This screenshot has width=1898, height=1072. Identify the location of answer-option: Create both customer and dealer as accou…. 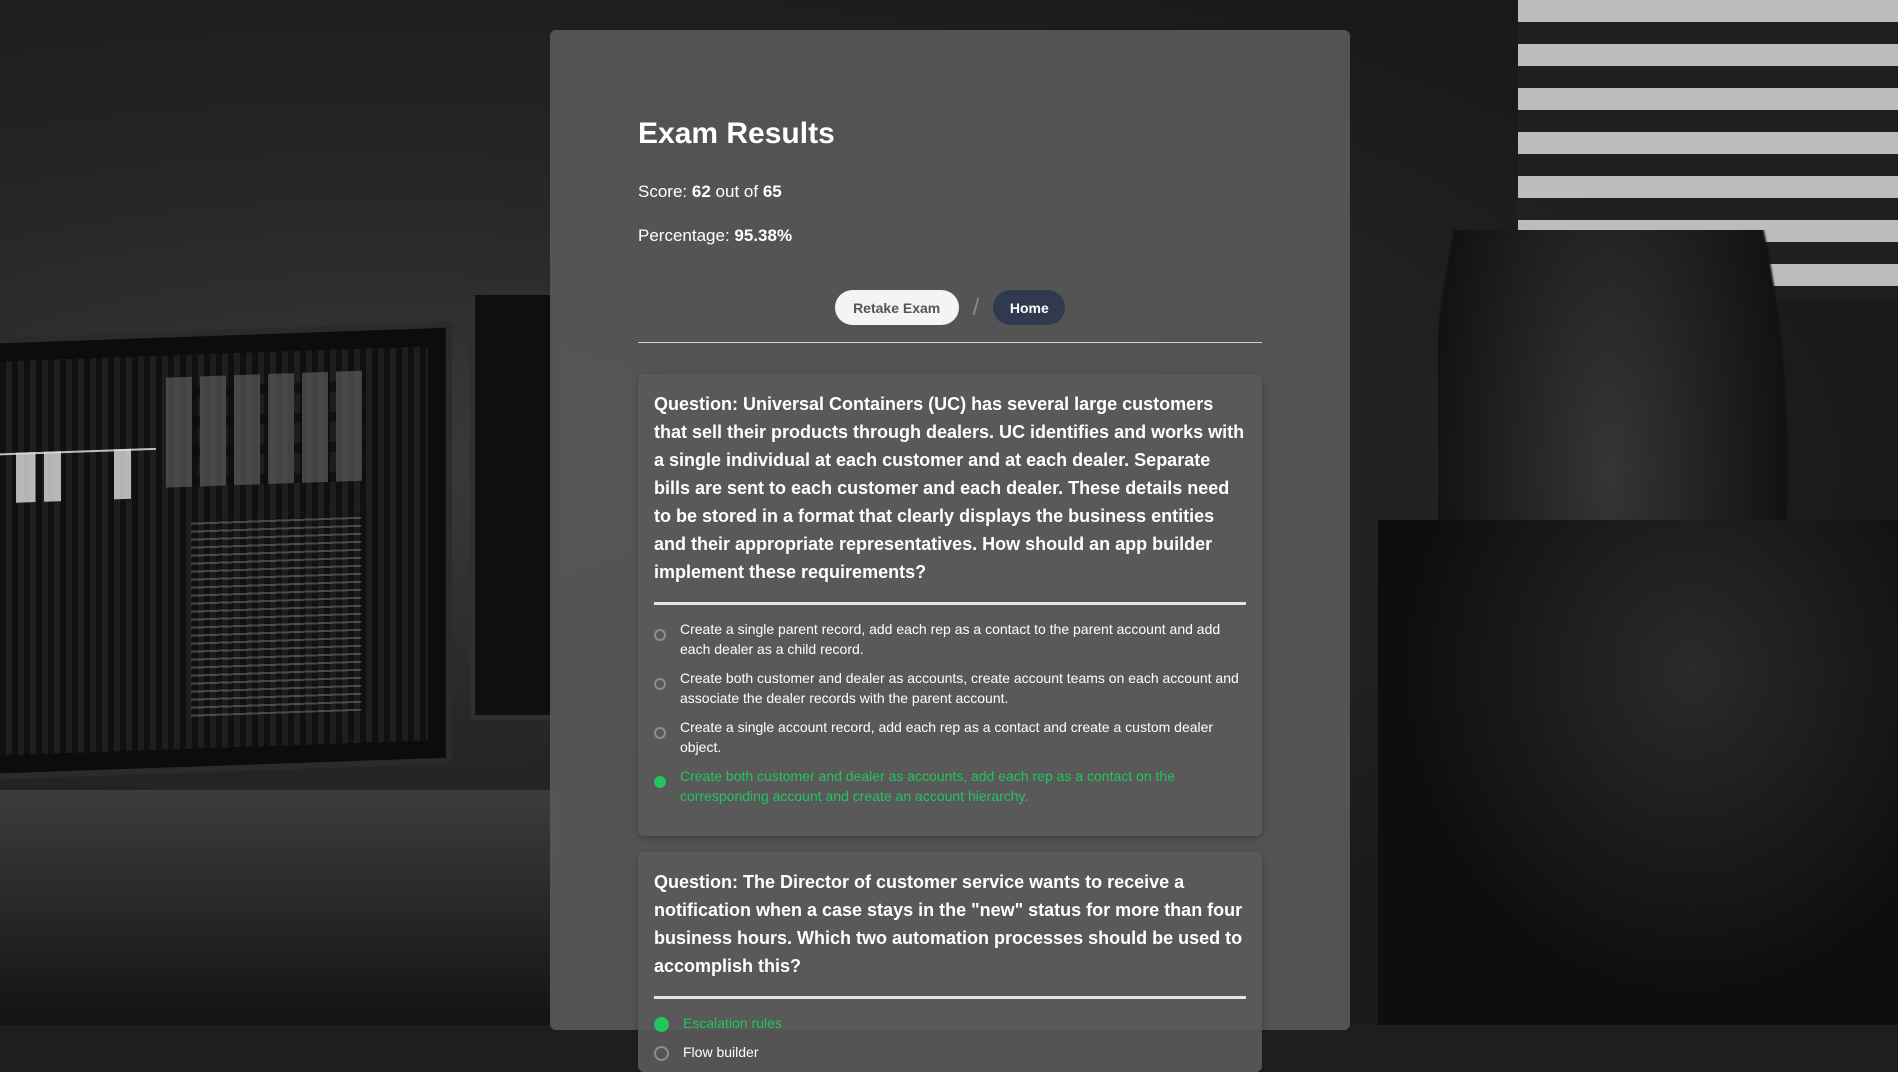
(950, 688).